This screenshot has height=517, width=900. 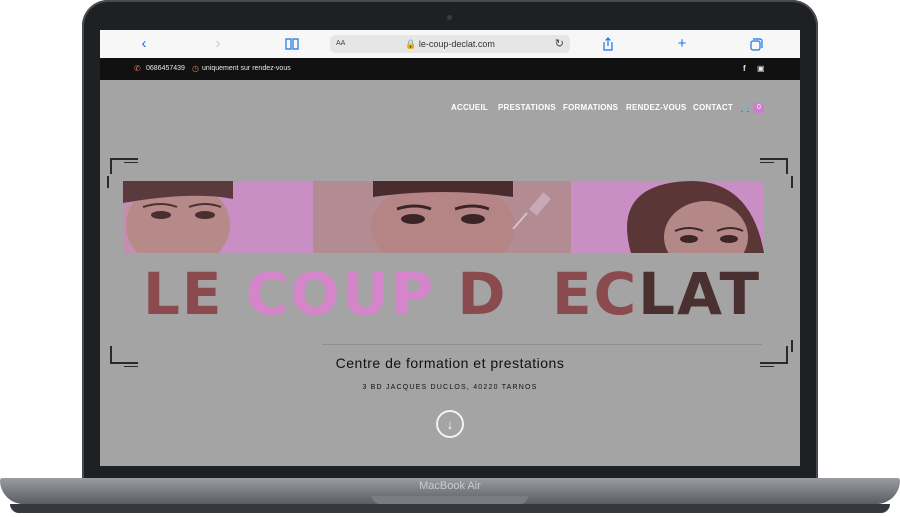 I want to click on hero-subtitle: Centre de formation et prestations, so click(x=450, y=363).